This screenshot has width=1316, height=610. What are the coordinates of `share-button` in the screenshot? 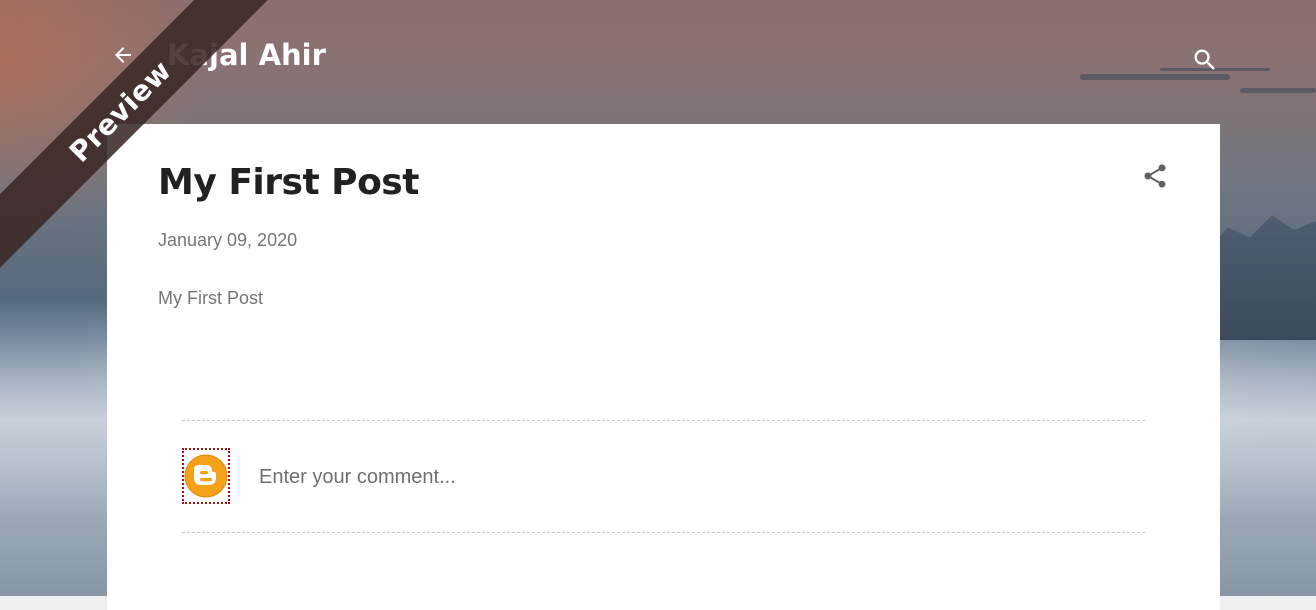 It's located at (1155, 176).